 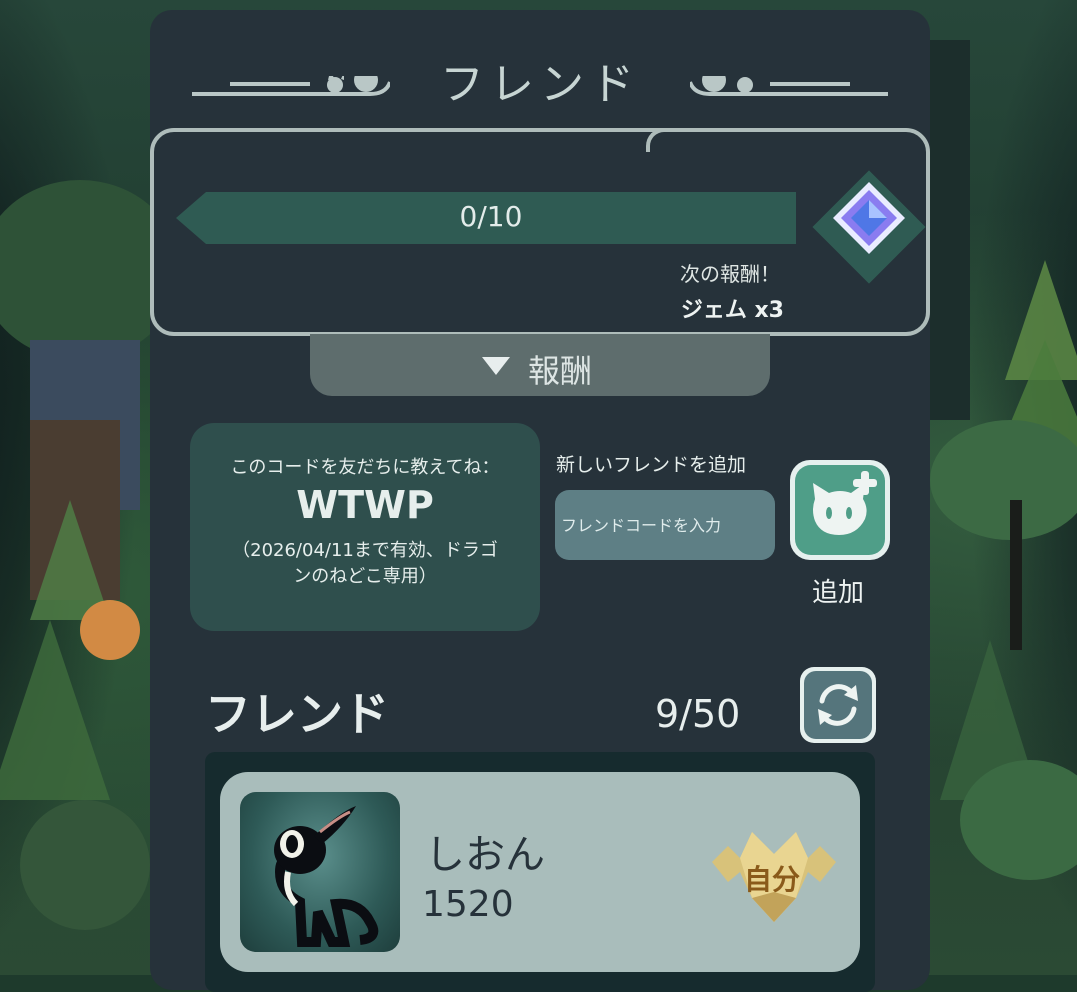 What do you see at coordinates (665, 525) in the screenshot?
I see `friend-code-input` at bounding box center [665, 525].